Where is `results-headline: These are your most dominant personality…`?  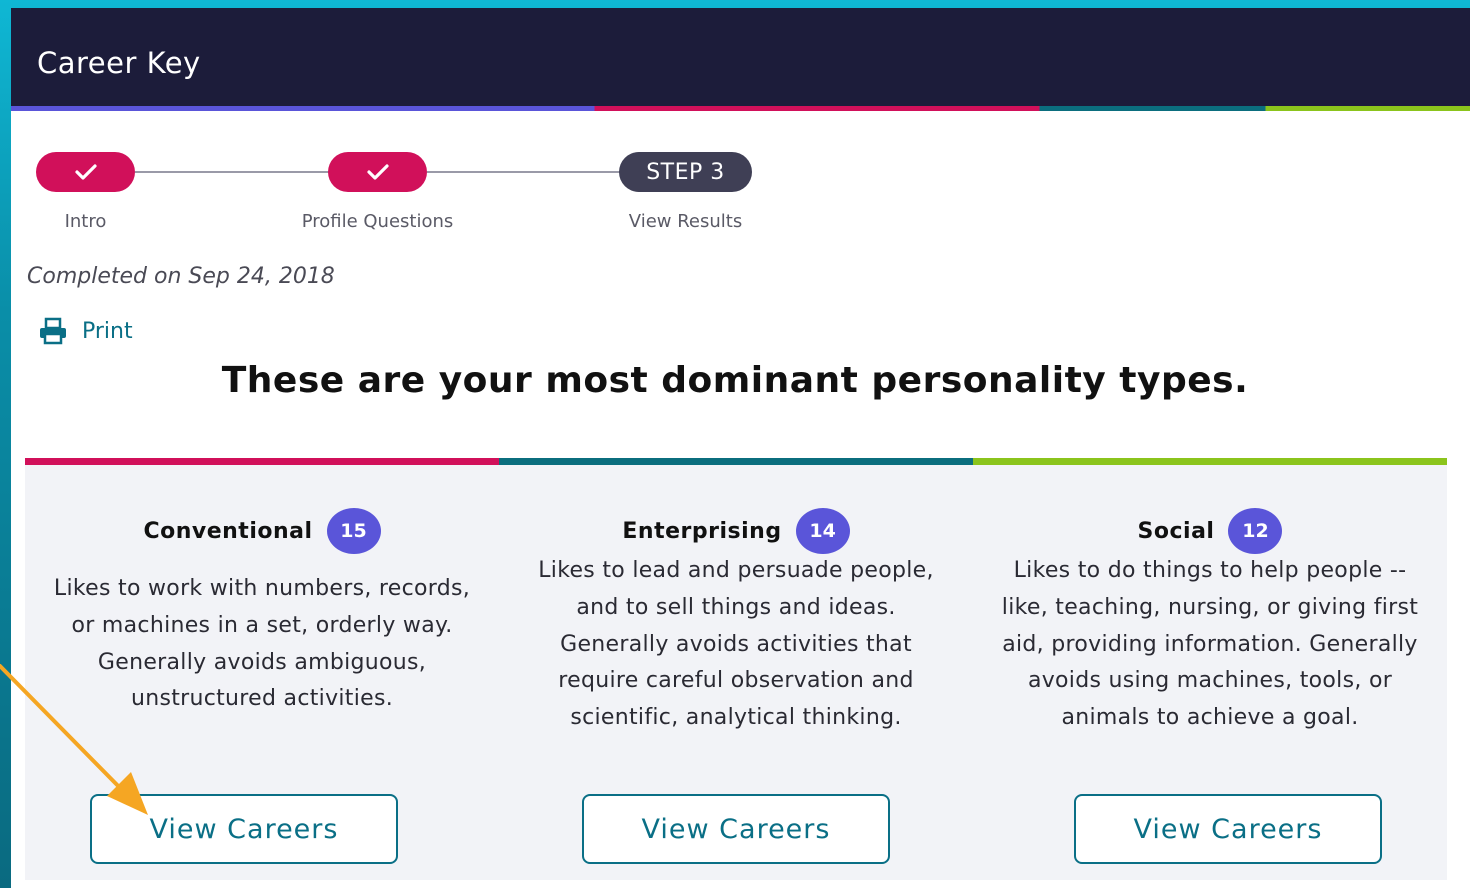
results-headline: These are your most dominant personality… is located at coordinates (735, 380).